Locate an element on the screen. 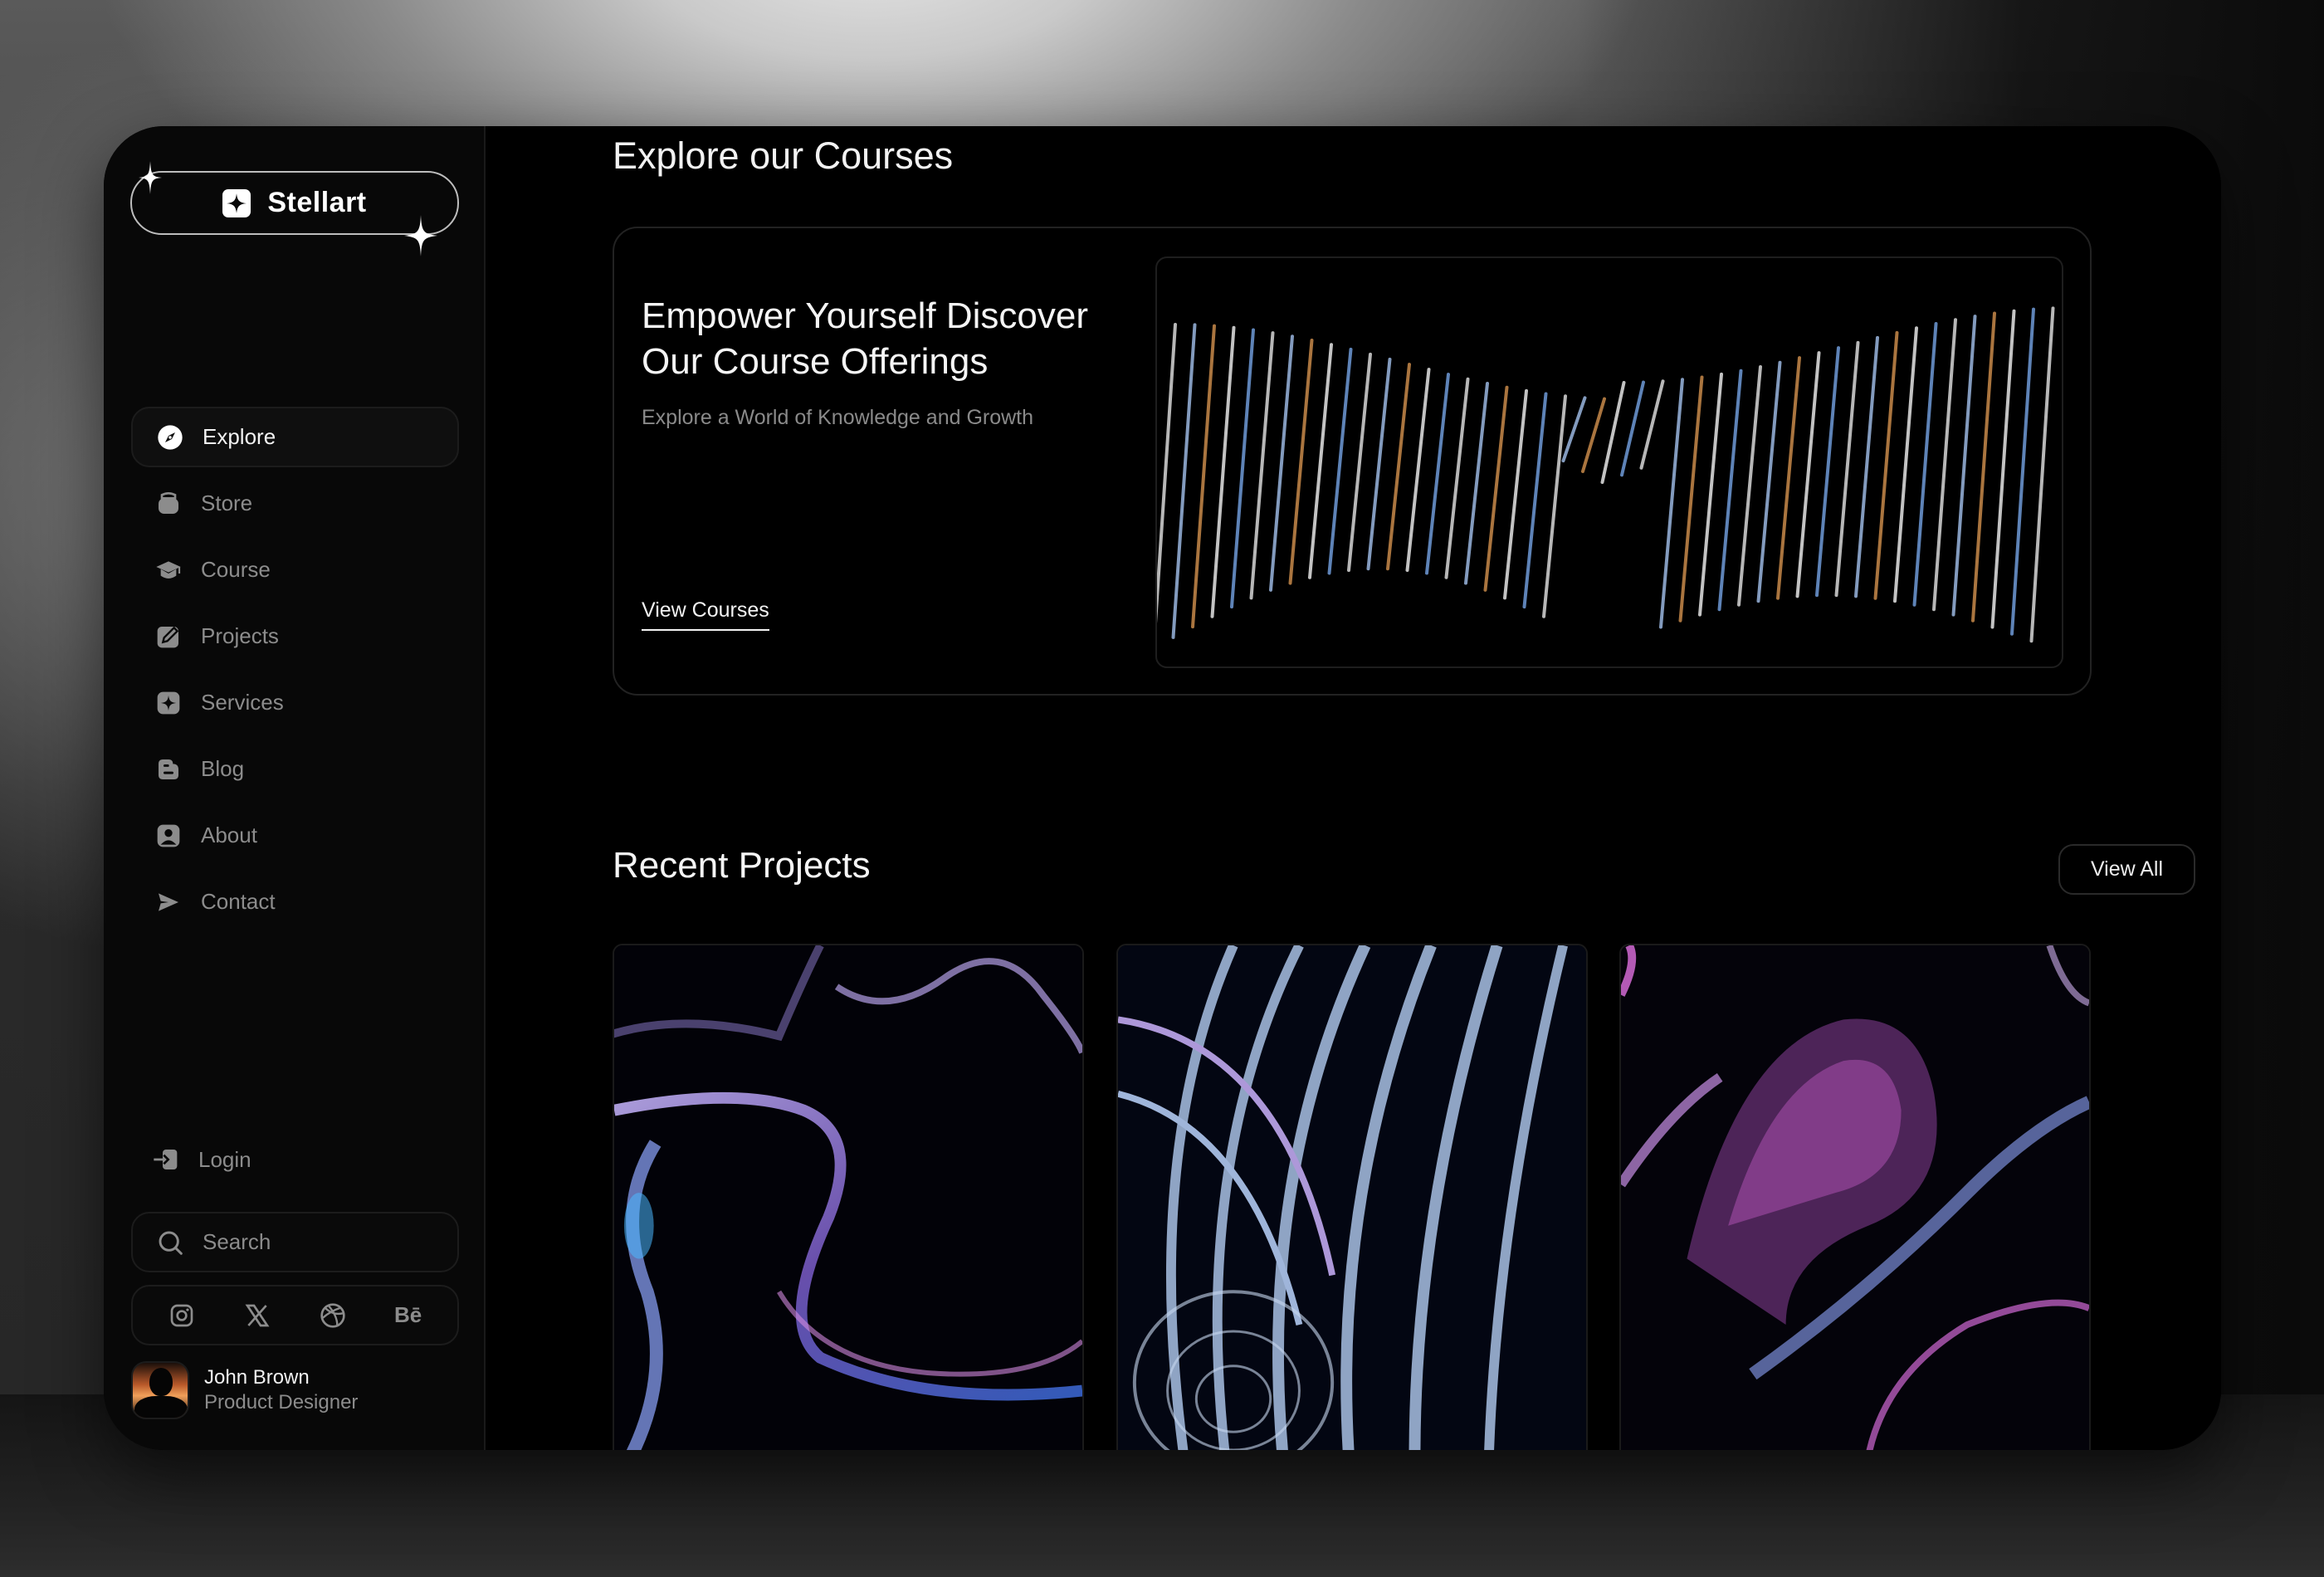 The height and width of the screenshot is (1577, 2324). search-field is located at coordinates (295, 1242).